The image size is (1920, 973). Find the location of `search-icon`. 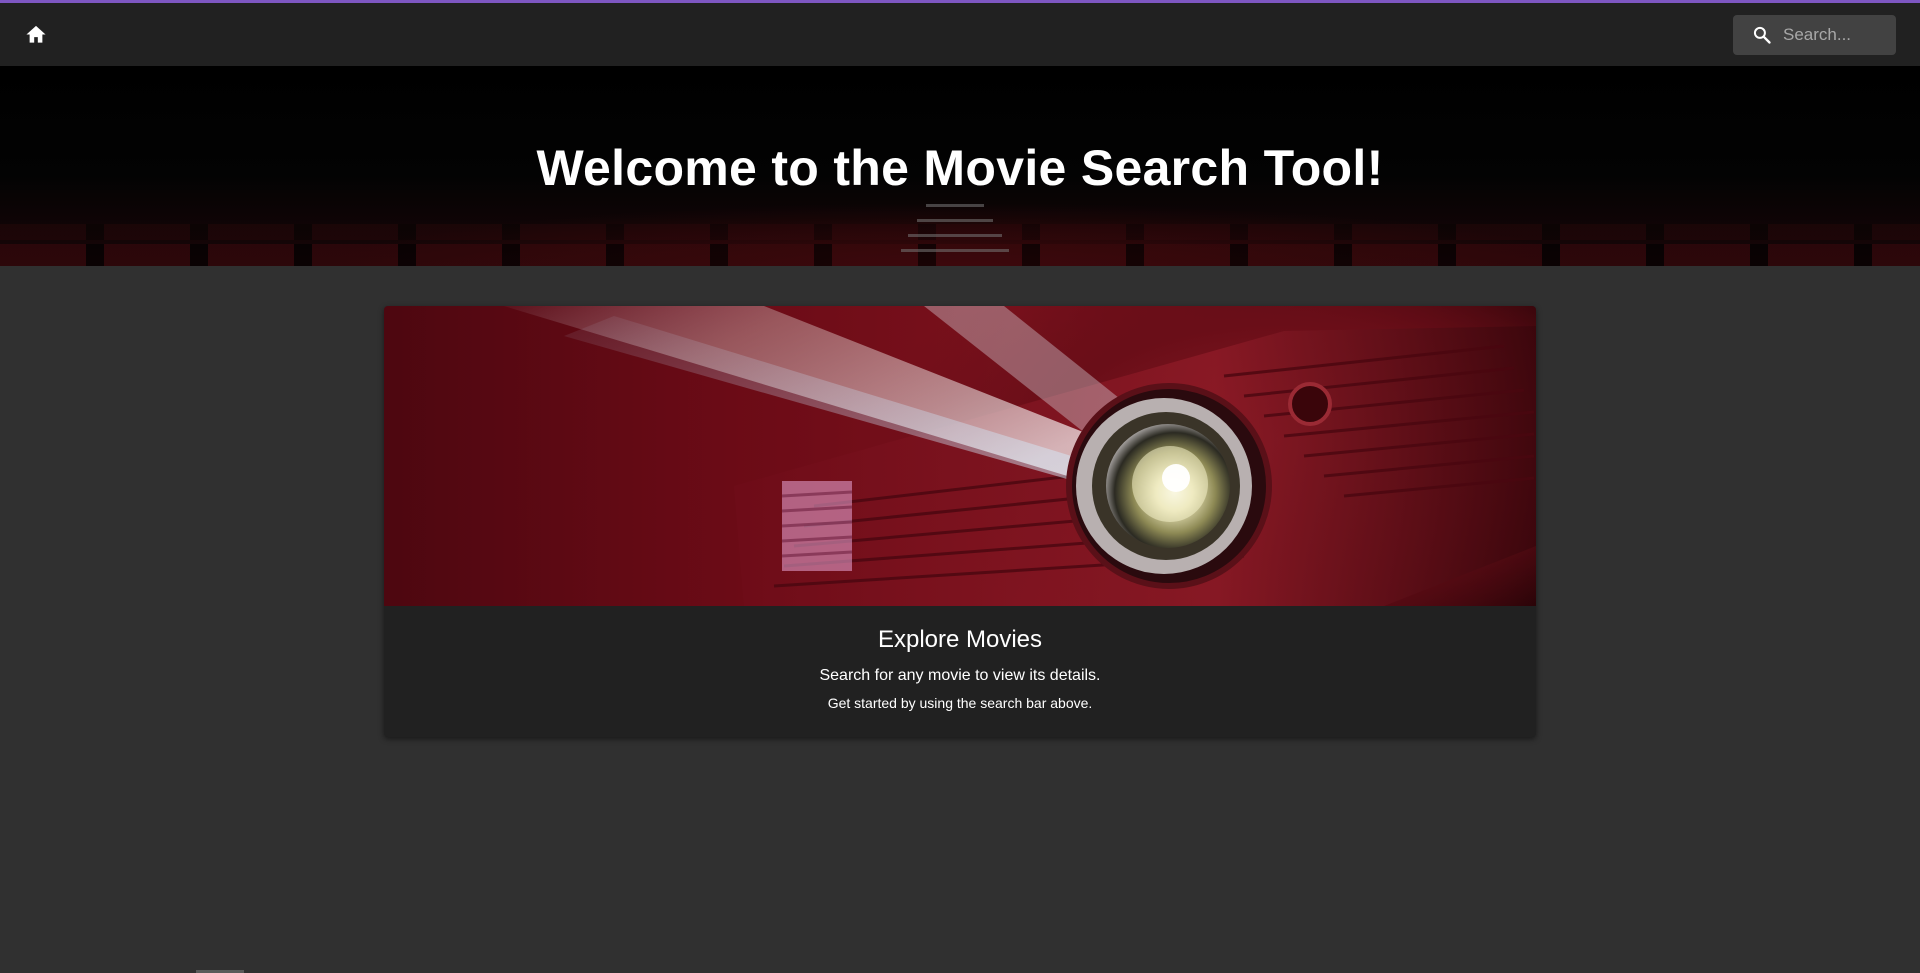

search-icon is located at coordinates (1762, 35).